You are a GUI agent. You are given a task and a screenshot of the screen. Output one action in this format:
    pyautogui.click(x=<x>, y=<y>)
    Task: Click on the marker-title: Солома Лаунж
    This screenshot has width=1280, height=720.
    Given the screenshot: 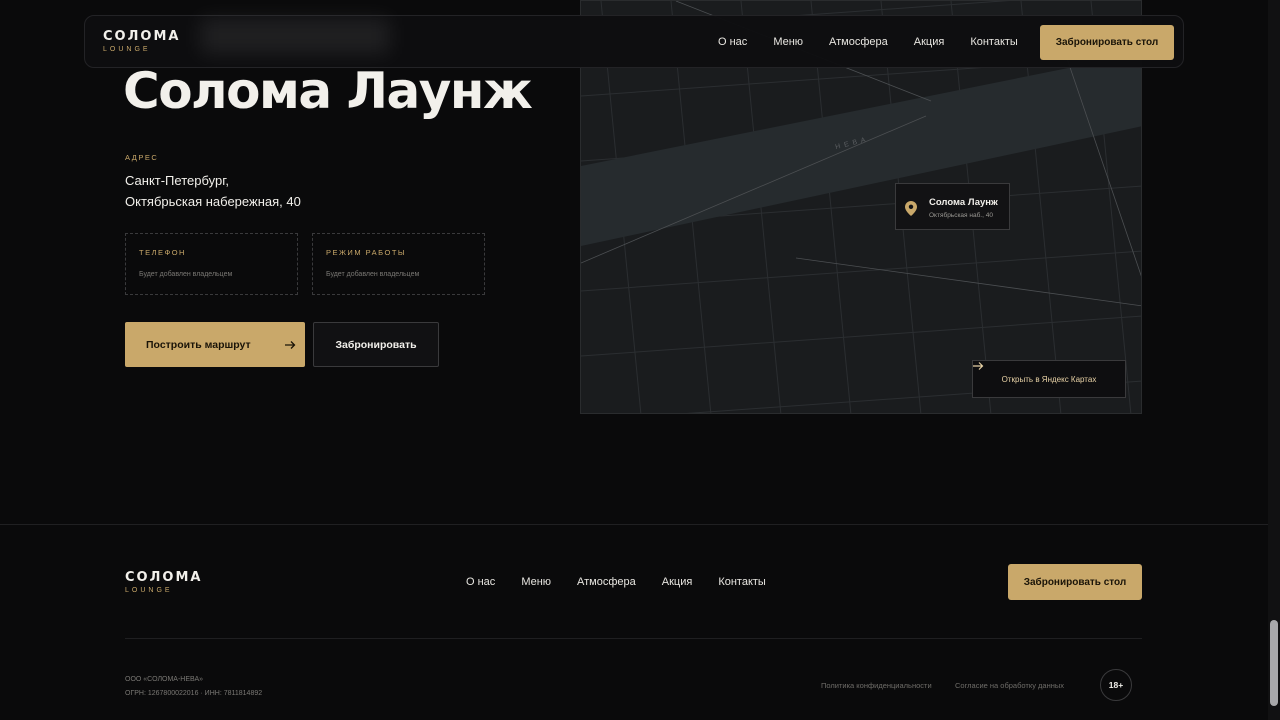 What is the action you would take?
    pyautogui.click(x=963, y=202)
    